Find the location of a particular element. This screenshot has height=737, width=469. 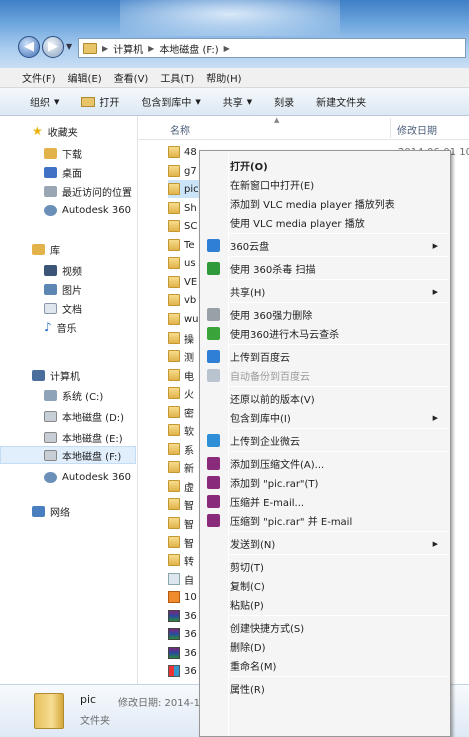

file-row: 新 is located at coordinates (181, 467).